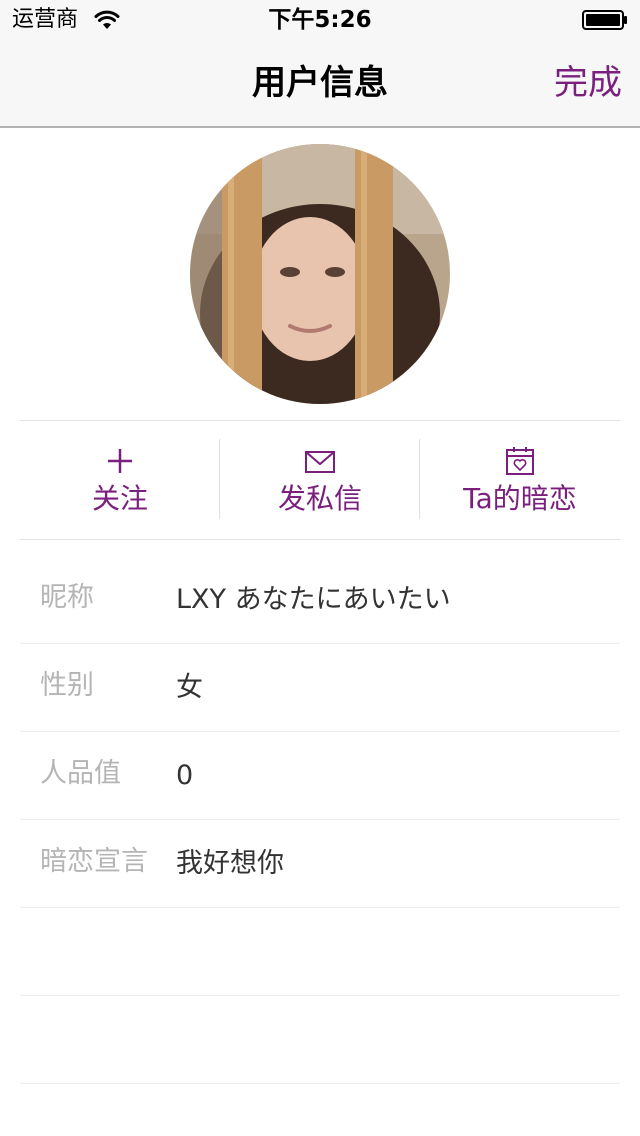 The width and height of the screenshot is (640, 1136). I want to click on private-message-button: 发私信, so click(320, 480).